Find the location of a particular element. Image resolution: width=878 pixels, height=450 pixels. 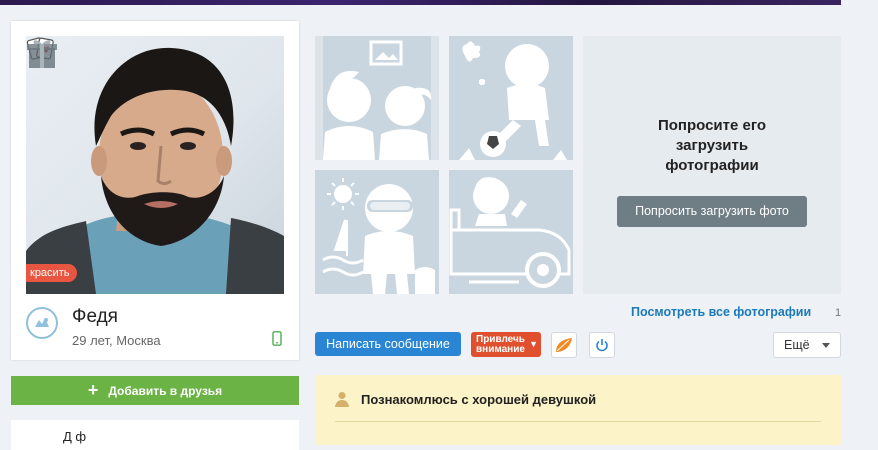

top-banner-strip is located at coordinates (420, 2).